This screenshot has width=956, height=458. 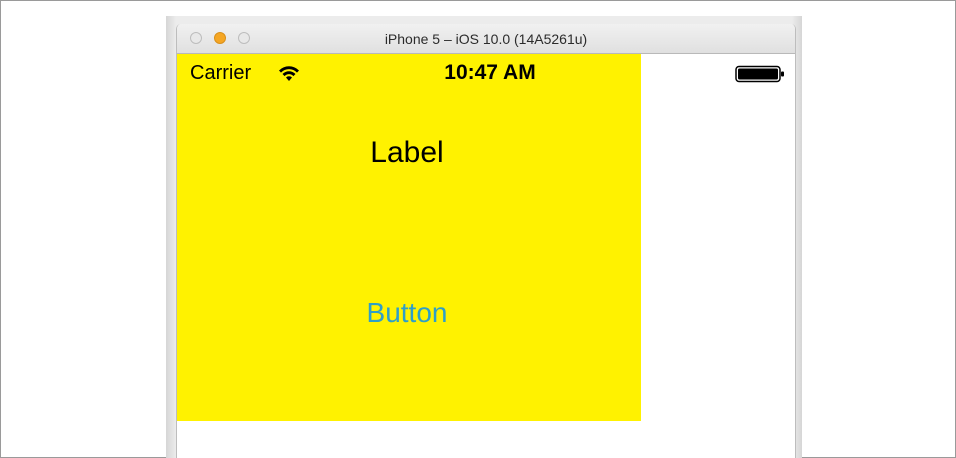 I want to click on label: Label, so click(x=407, y=152).